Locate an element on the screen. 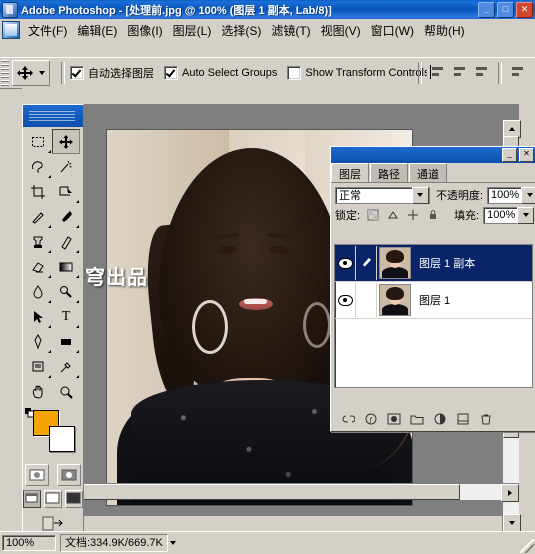  lock-position-icon is located at coordinates (413, 215).